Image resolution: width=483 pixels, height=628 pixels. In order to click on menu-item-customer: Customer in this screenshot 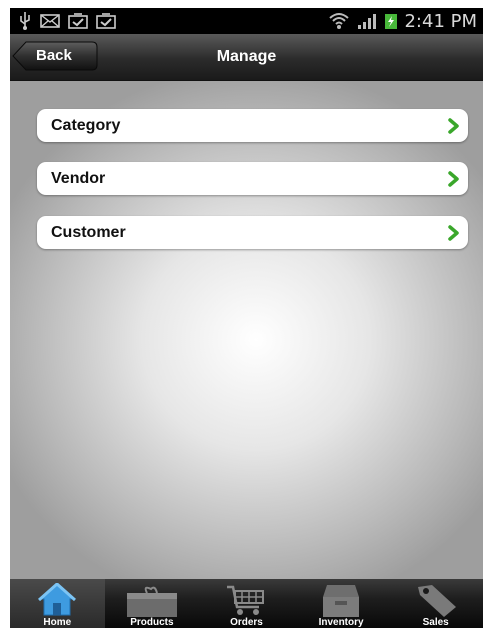, I will do `click(252, 232)`.